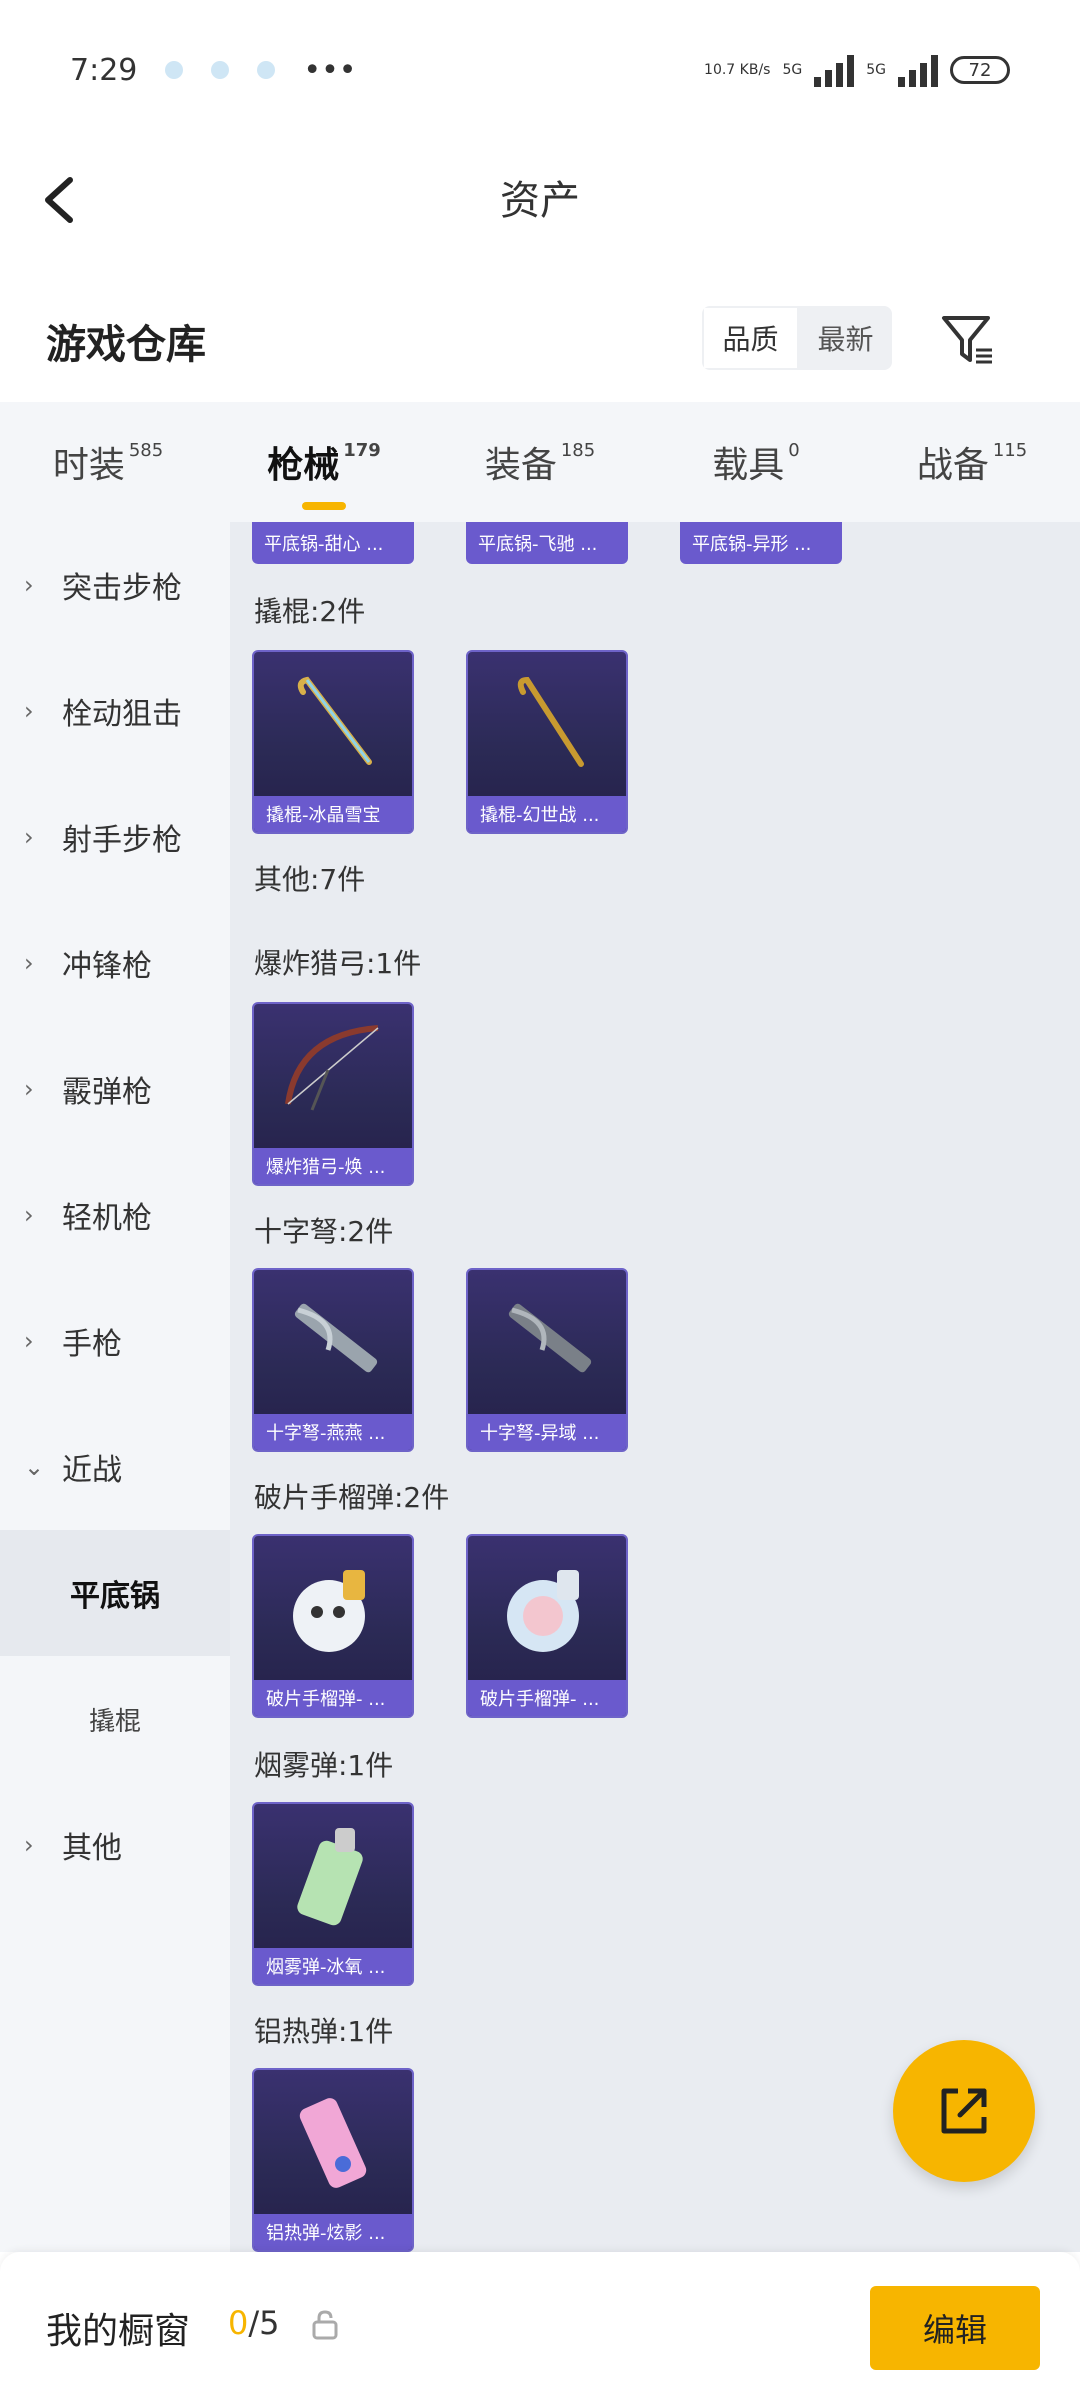  I want to click on sidebar-item-melee: ⌄ 近战, so click(115, 1467).